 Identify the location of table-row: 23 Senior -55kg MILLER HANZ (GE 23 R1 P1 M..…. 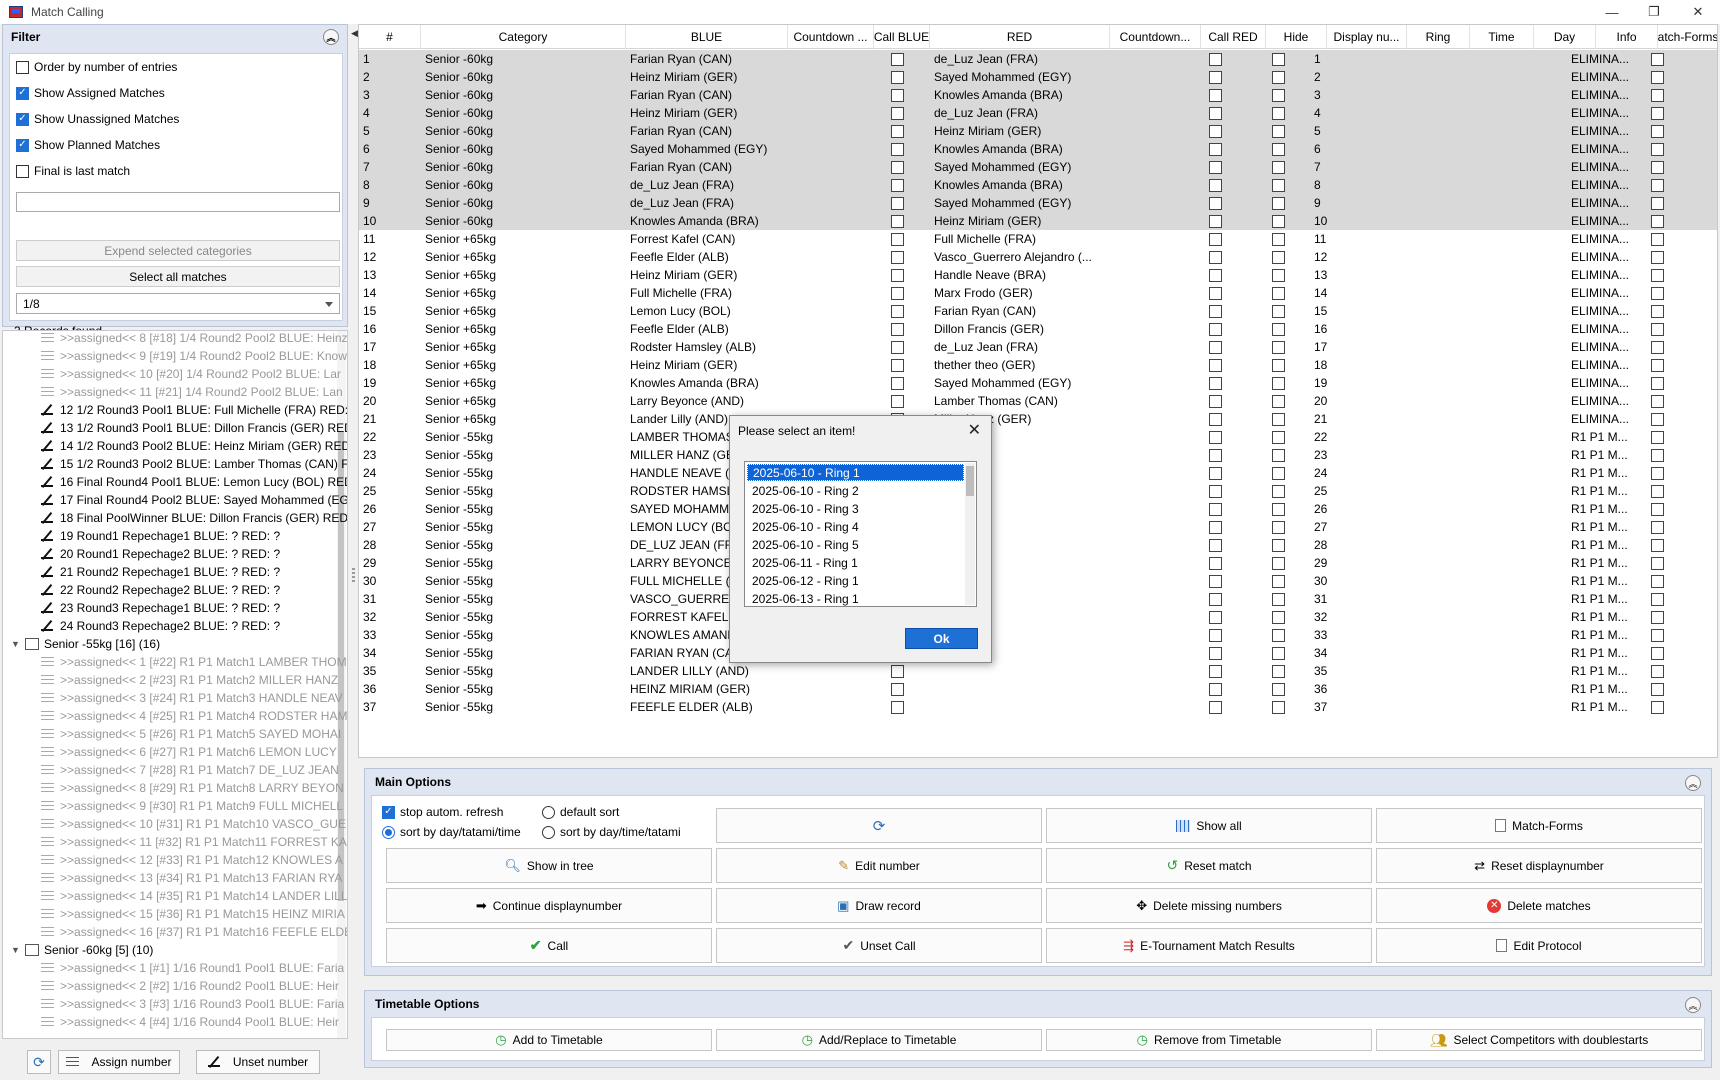
(1038, 455).